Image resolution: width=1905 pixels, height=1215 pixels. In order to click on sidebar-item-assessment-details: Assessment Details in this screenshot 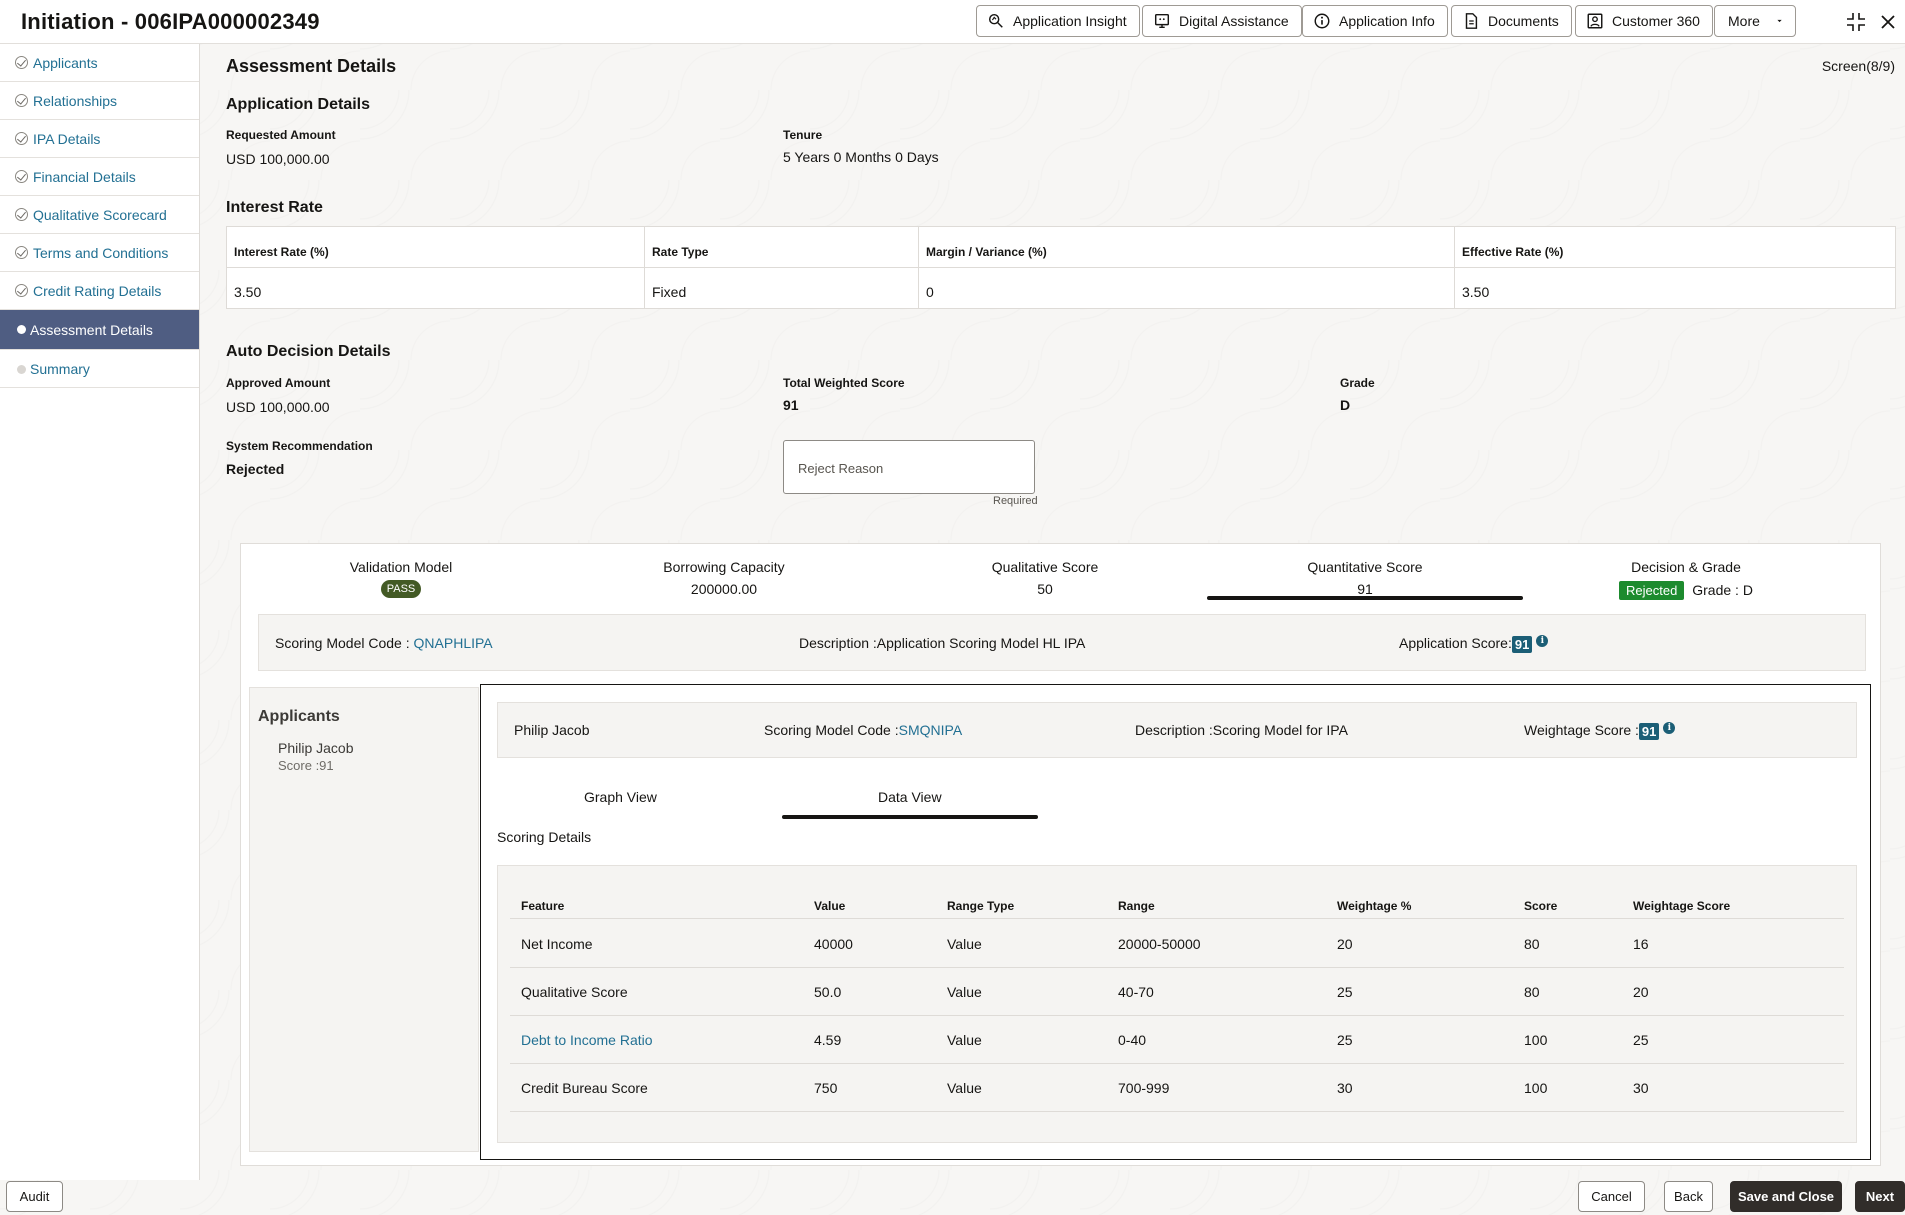, I will do `click(99, 330)`.